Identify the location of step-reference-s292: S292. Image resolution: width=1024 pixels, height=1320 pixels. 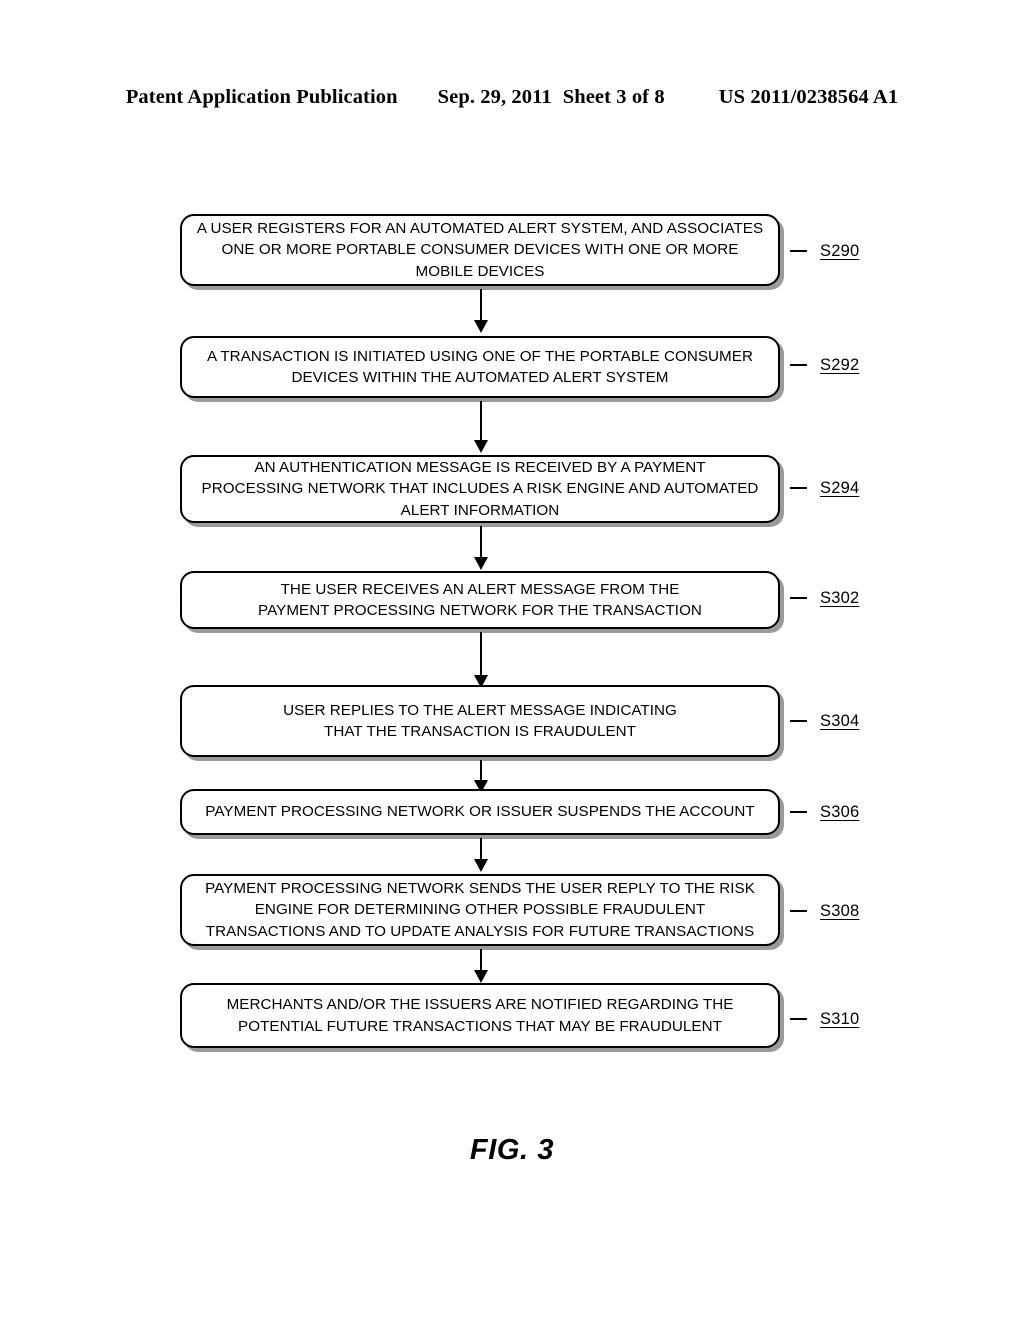
(824, 365).